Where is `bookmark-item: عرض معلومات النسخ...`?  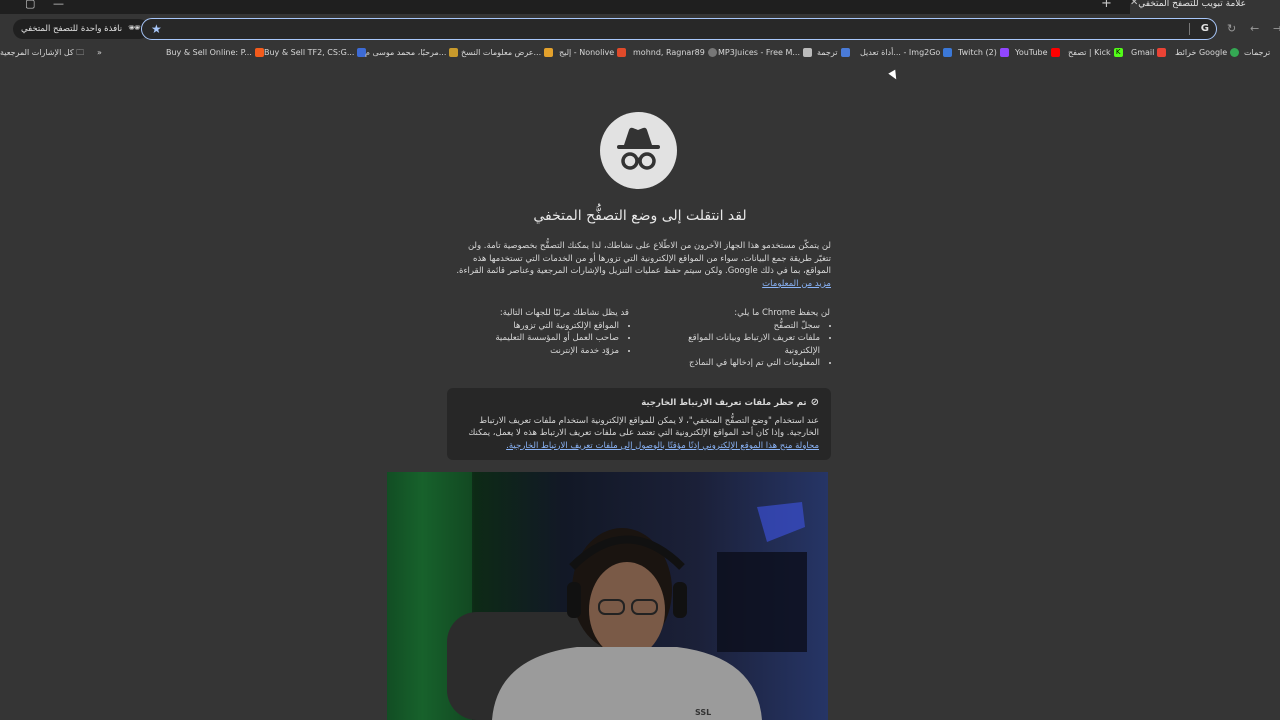
bookmark-item: عرض معلومات النسخ... is located at coordinates (507, 53).